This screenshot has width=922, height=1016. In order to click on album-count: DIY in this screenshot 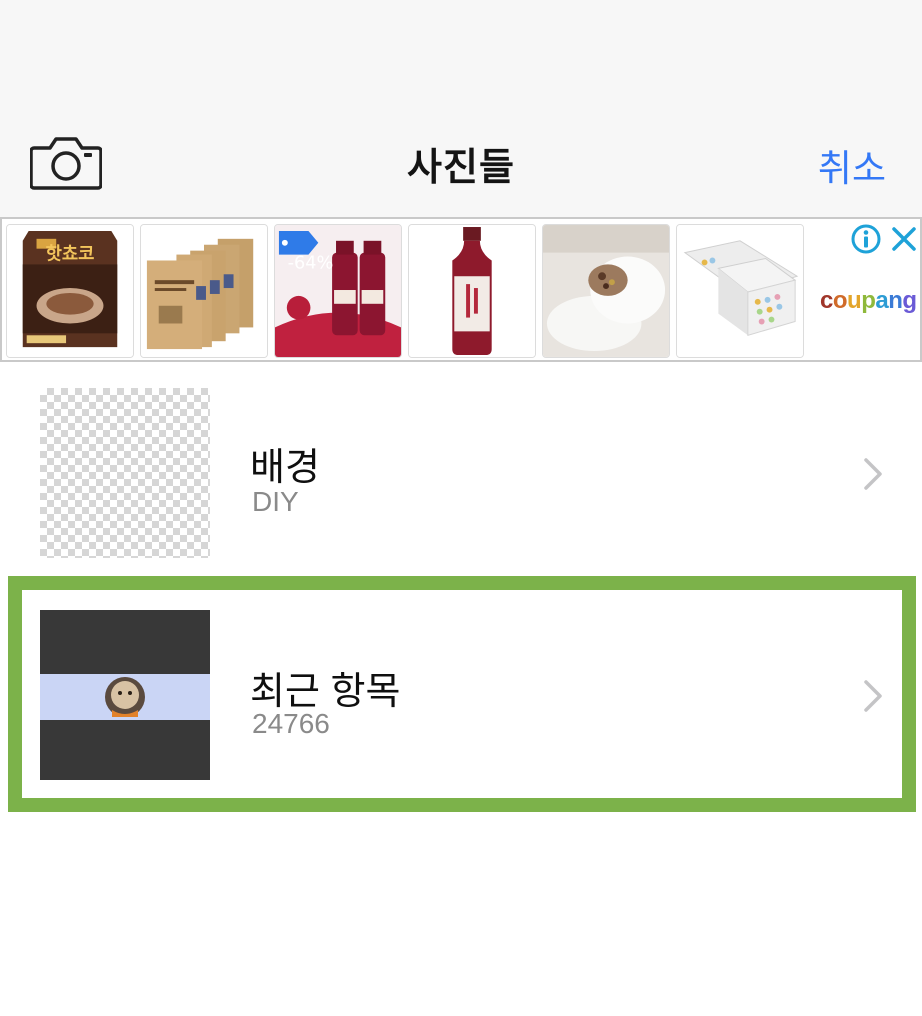, I will do `click(275, 501)`.